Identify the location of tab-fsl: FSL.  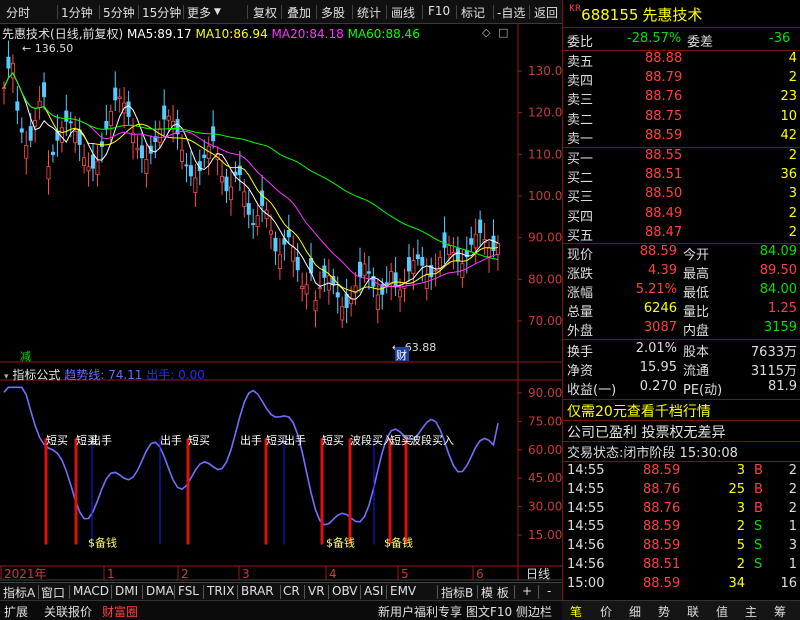
(188, 591).